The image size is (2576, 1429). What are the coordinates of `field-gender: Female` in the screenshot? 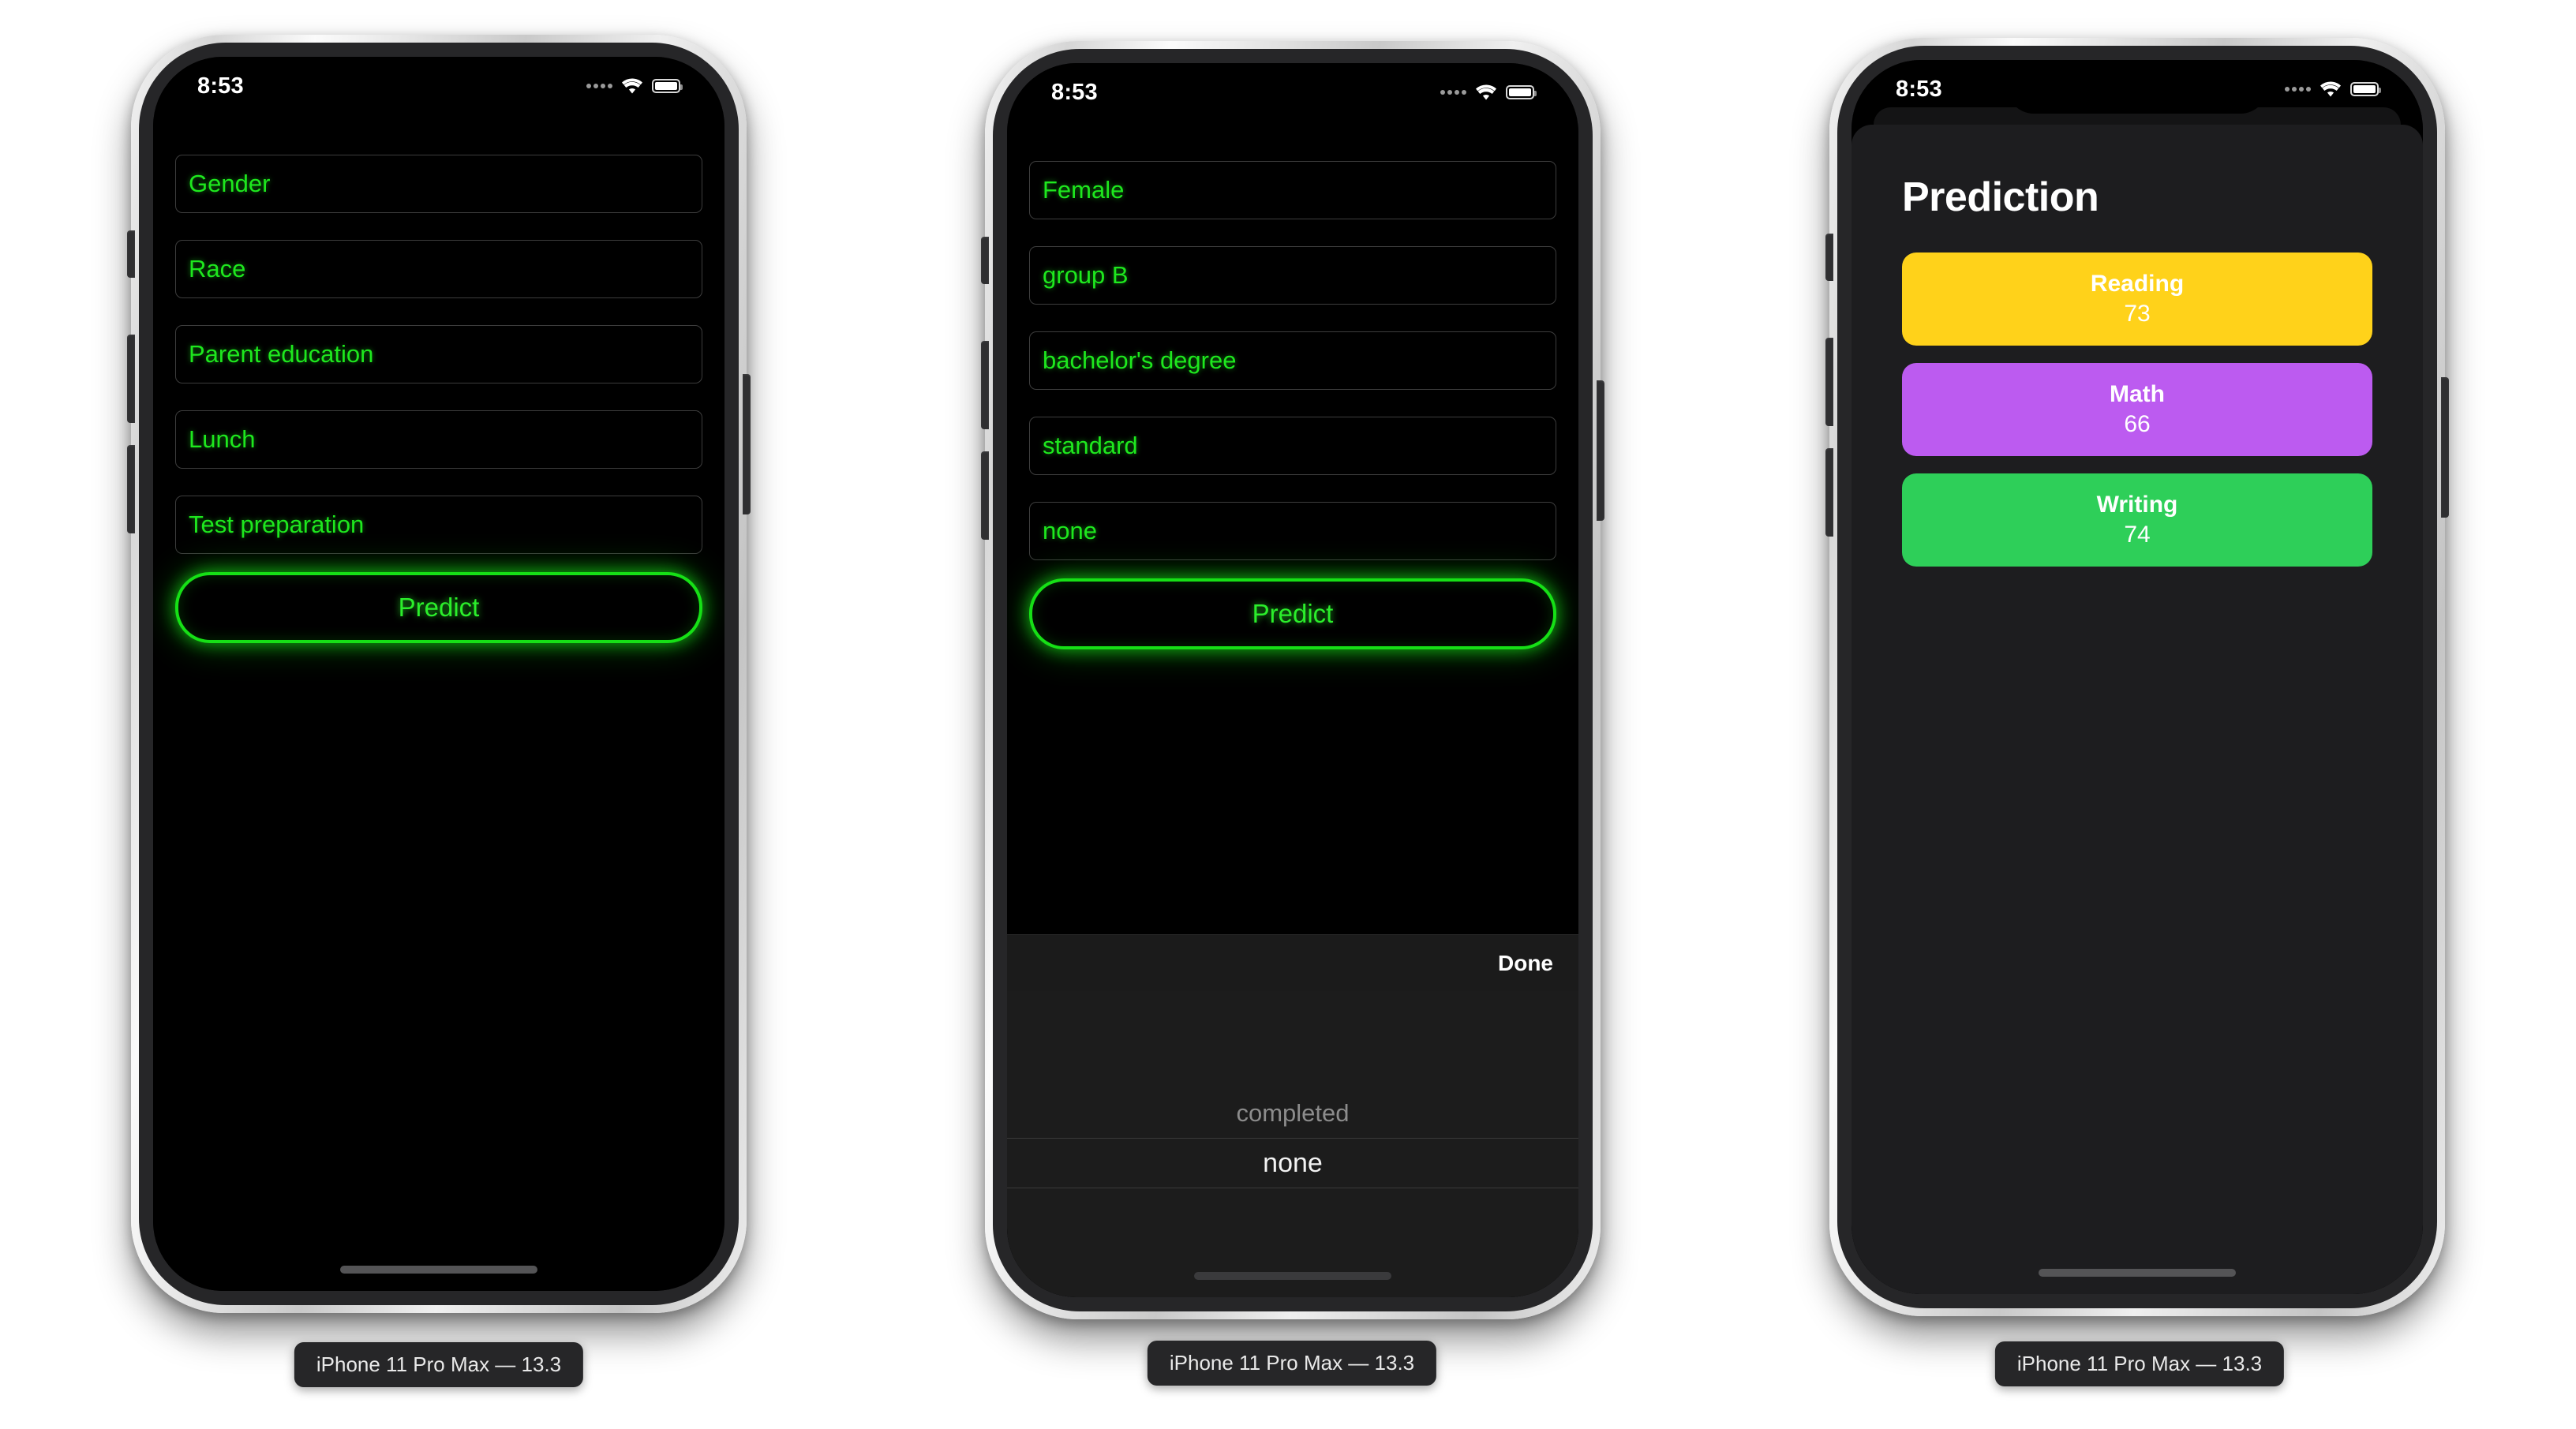 It's located at (1292, 190).